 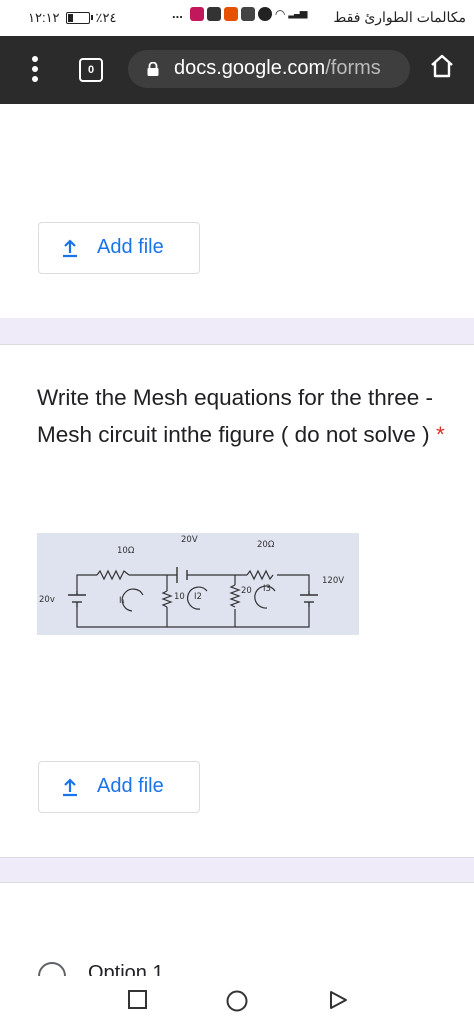 What do you see at coordinates (132, 600) in the screenshot?
I see `mesh-current-i1-arrow` at bounding box center [132, 600].